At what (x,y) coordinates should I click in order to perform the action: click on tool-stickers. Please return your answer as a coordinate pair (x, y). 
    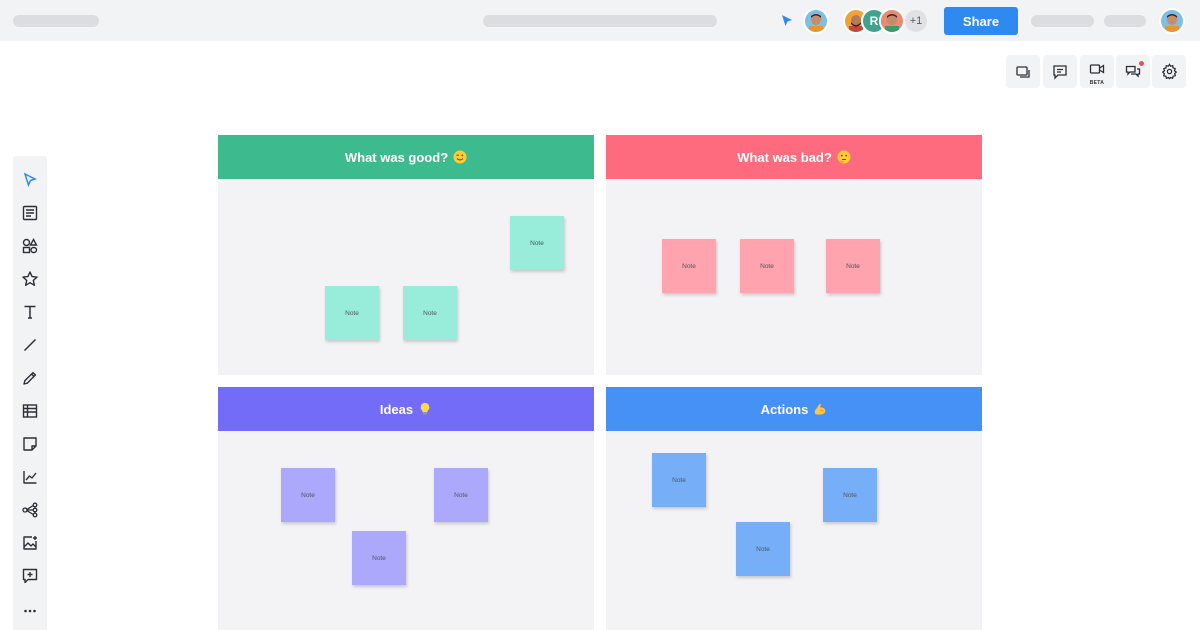
    Looking at the image, I should click on (30, 279).